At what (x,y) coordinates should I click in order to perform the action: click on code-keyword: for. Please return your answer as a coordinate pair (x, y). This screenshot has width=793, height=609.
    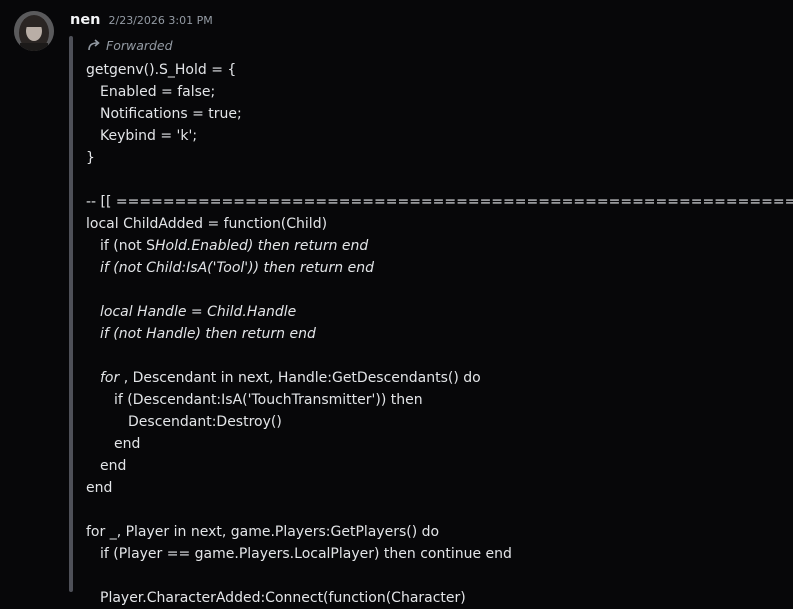
    Looking at the image, I should click on (110, 378).